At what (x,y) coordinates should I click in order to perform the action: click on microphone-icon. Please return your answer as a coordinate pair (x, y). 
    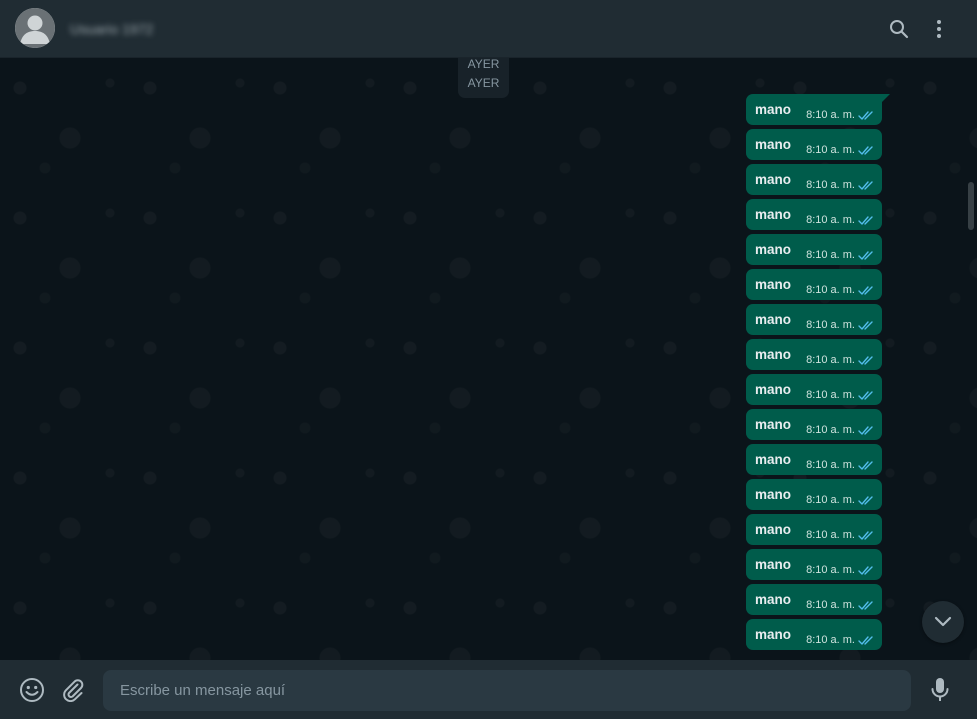
    Looking at the image, I should click on (940, 690).